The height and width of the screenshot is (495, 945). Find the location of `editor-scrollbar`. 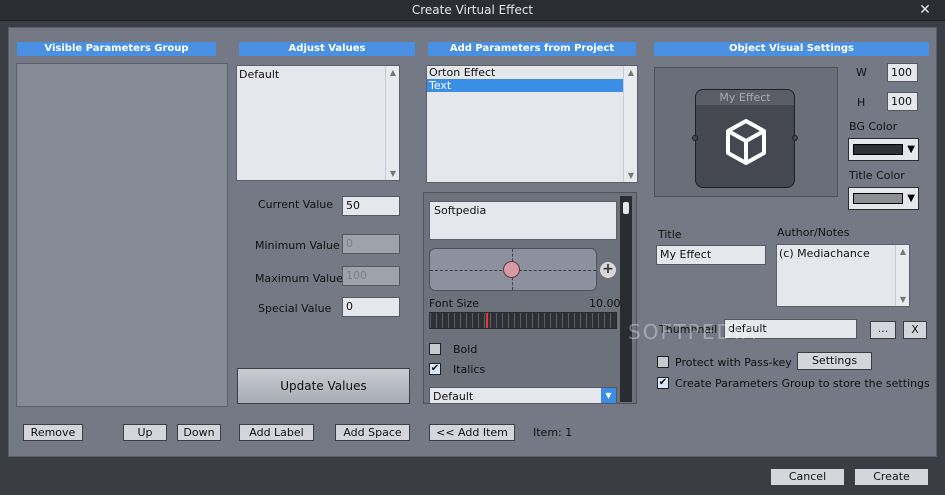

editor-scrollbar is located at coordinates (626, 299).